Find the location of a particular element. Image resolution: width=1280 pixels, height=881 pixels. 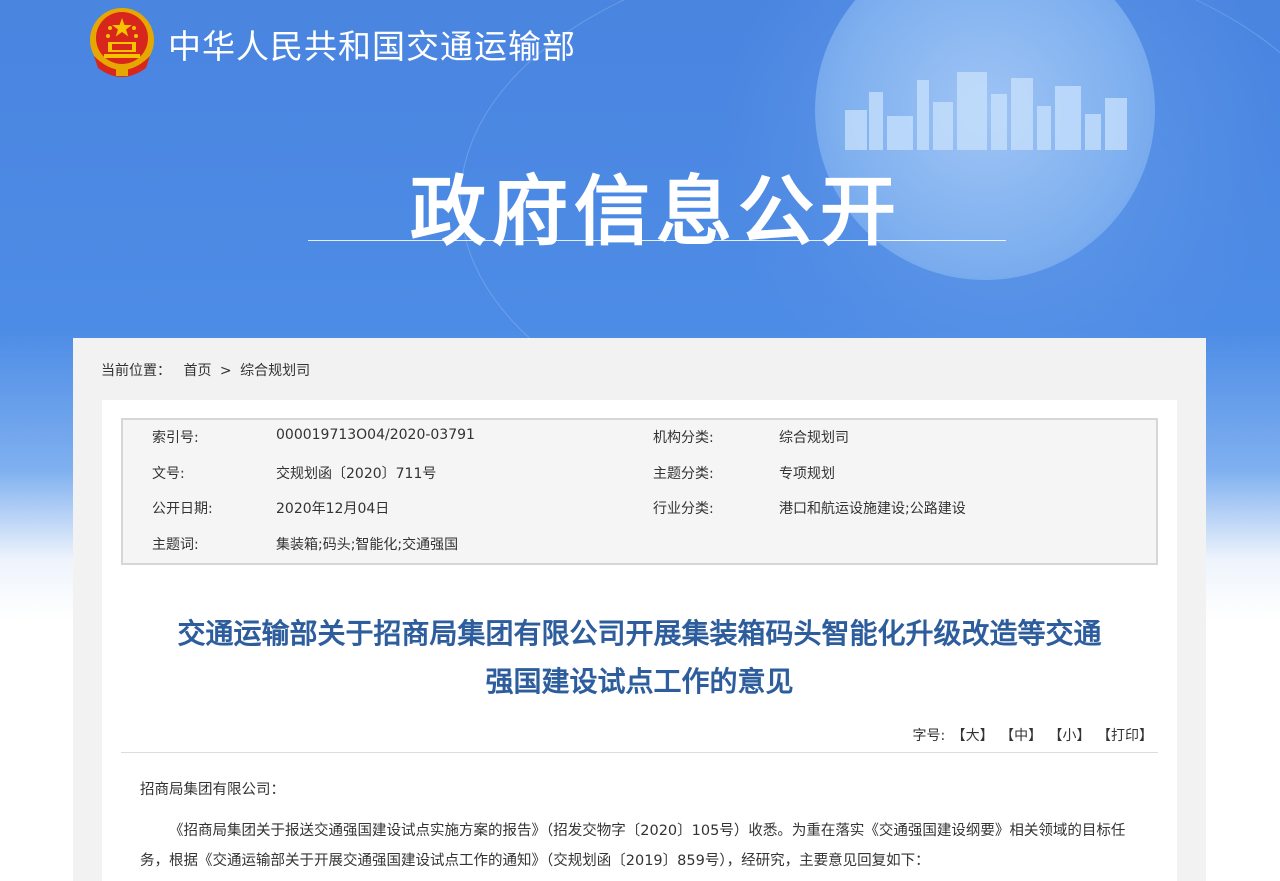

index-value: 000019713O04/2020-03791 is located at coordinates (375, 435).